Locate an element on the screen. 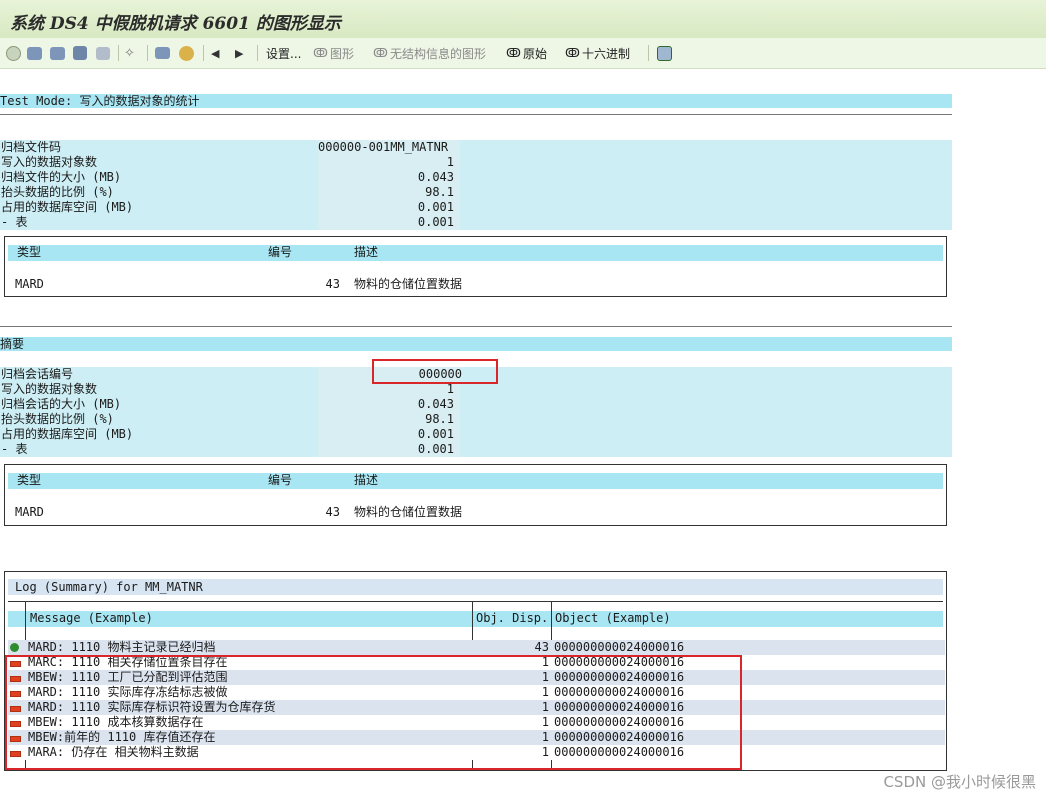 The width and height of the screenshot is (1046, 798). title-bar: 系统 DS4 中假脱机请求 6601 的图形显示 is located at coordinates (523, 19).